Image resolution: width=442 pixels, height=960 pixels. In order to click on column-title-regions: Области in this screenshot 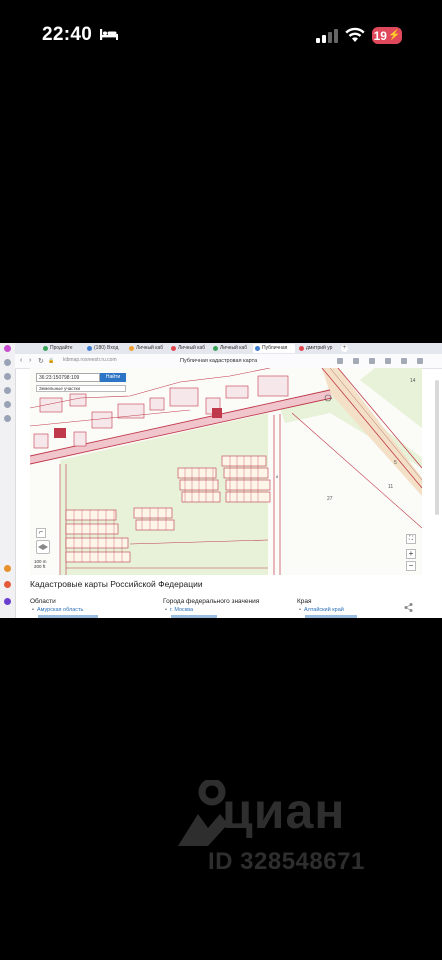, I will do `click(43, 601)`.